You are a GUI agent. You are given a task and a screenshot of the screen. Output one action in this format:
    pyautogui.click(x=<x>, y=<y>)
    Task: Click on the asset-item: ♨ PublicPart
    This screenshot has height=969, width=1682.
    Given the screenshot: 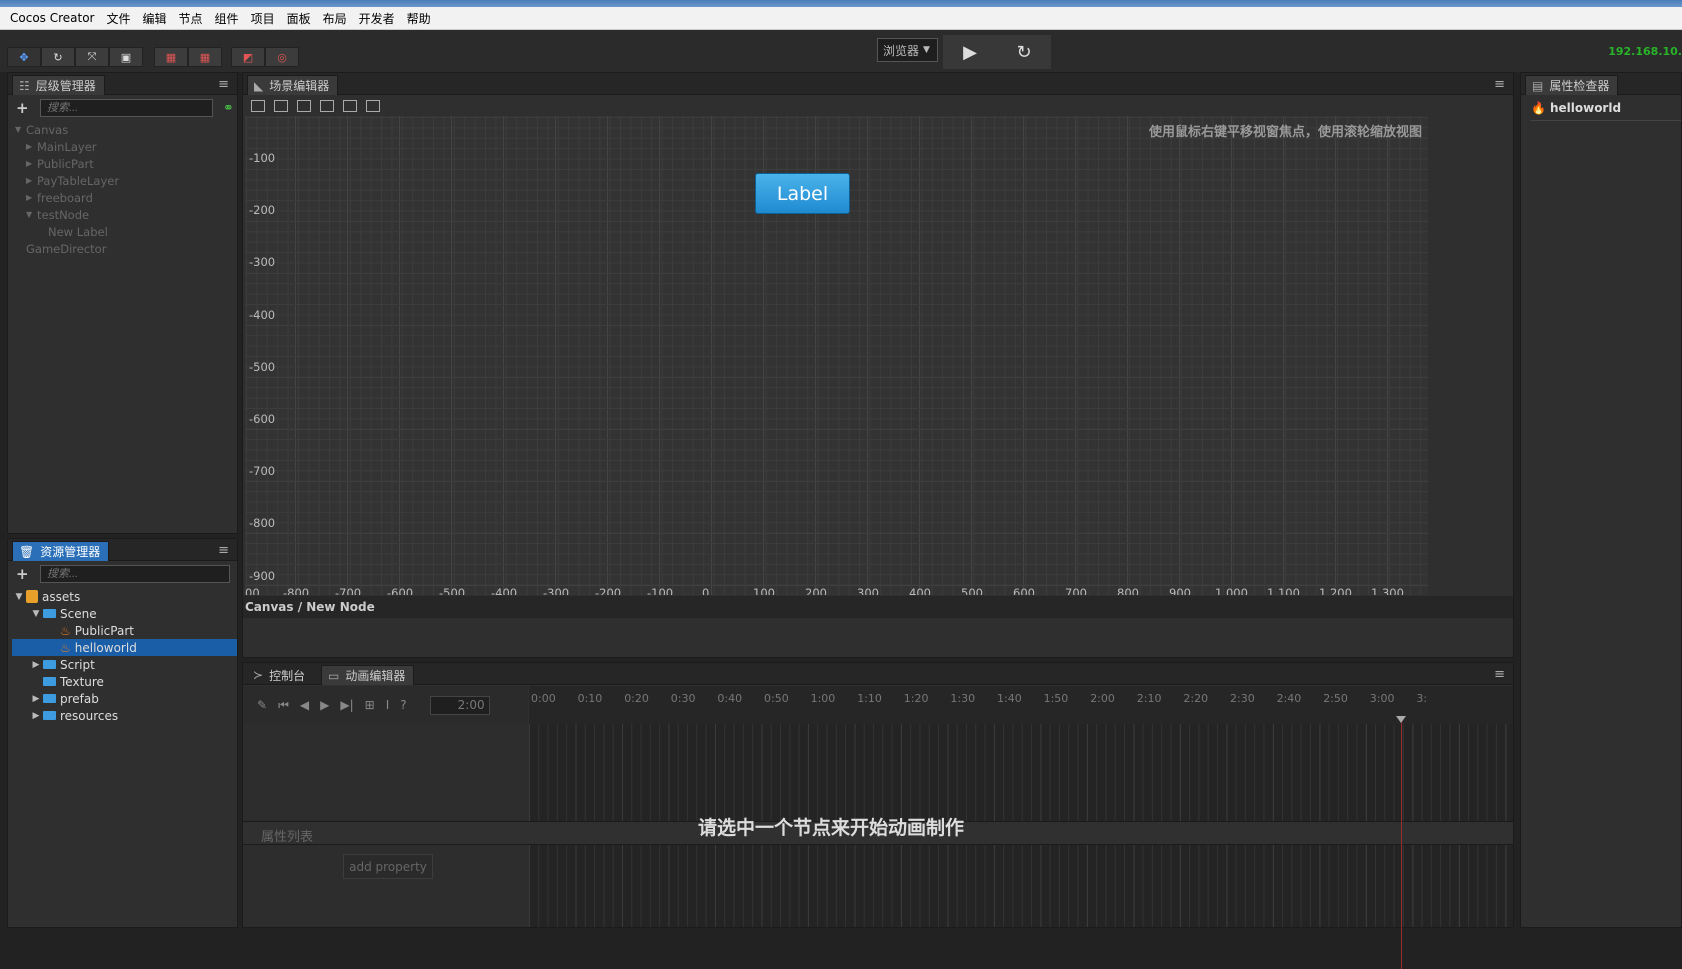 What is the action you would take?
    pyautogui.click(x=124, y=630)
    